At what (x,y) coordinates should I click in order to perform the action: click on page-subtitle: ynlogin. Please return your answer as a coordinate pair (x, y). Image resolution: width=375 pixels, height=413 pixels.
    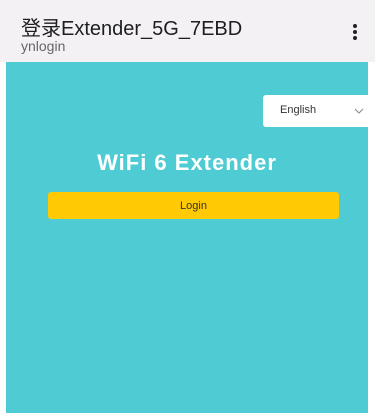
    Looking at the image, I should click on (43, 46).